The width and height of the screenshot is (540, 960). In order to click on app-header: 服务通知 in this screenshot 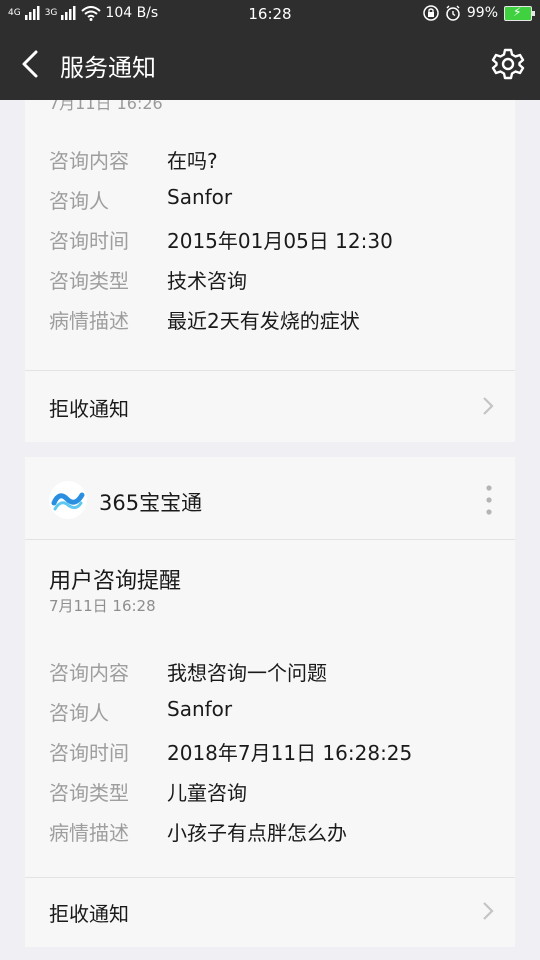, I will do `click(270, 64)`.